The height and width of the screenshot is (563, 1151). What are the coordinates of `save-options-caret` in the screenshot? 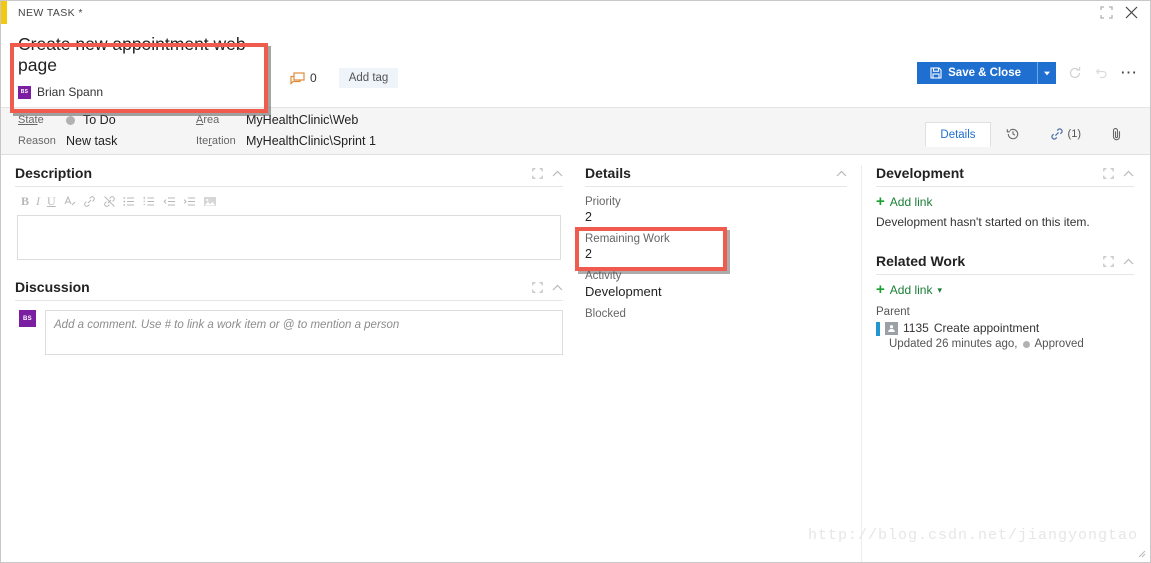 It's located at (1046, 73).